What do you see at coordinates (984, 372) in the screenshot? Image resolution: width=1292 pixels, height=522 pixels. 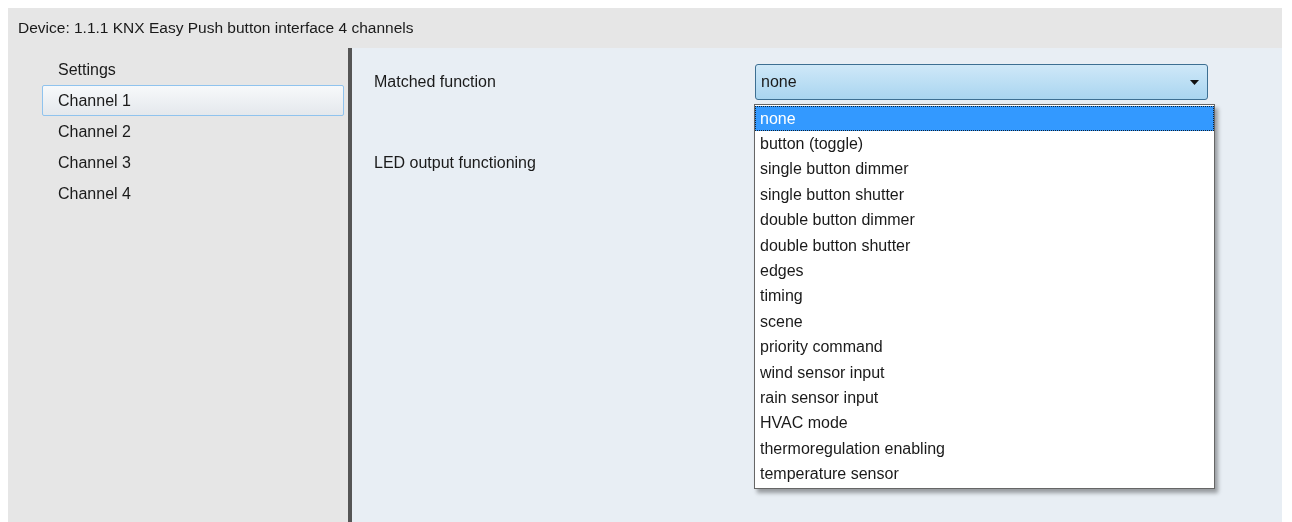 I see `dropdown-option: wind sensor input` at bounding box center [984, 372].